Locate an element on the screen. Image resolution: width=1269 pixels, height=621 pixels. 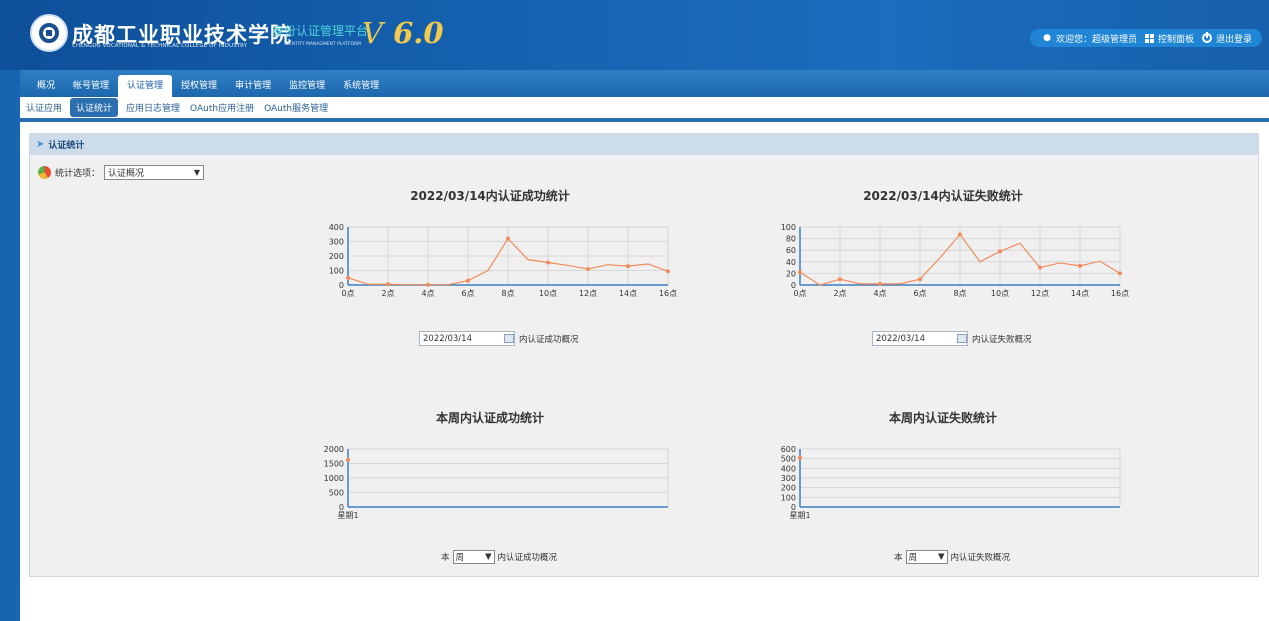
weekly-fail-prefix: 本 is located at coordinates (898, 558).